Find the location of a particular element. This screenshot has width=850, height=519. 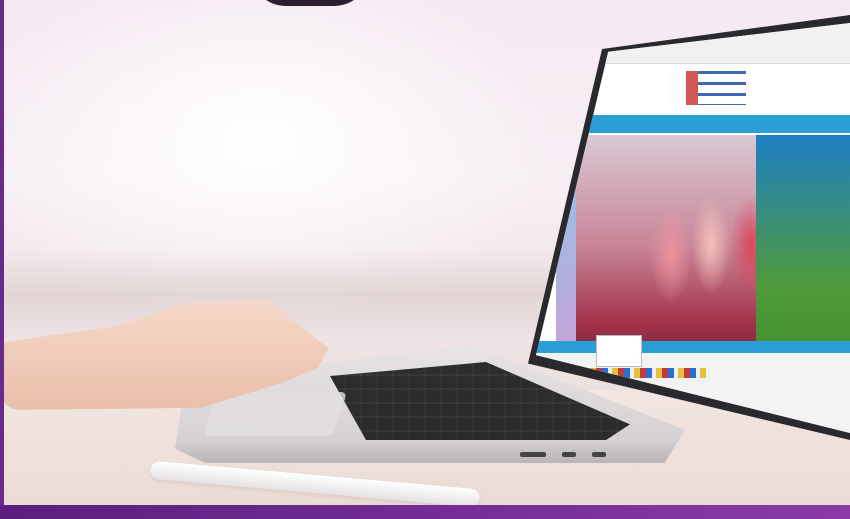

left-purple-rule is located at coordinates (2, 259).